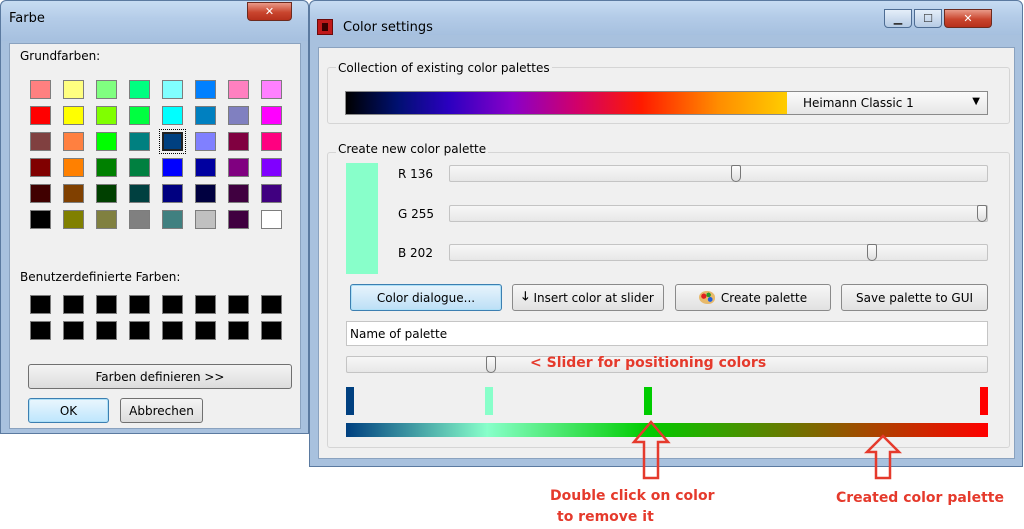  Describe the element at coordinates (593, 297) in the screenshot. I see `insert-color-label: Insert color at slider` at that location.